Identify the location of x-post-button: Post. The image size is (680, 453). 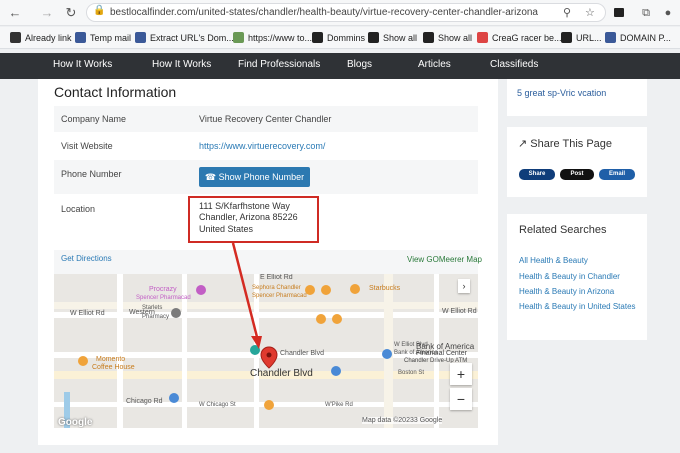
(577, 174).